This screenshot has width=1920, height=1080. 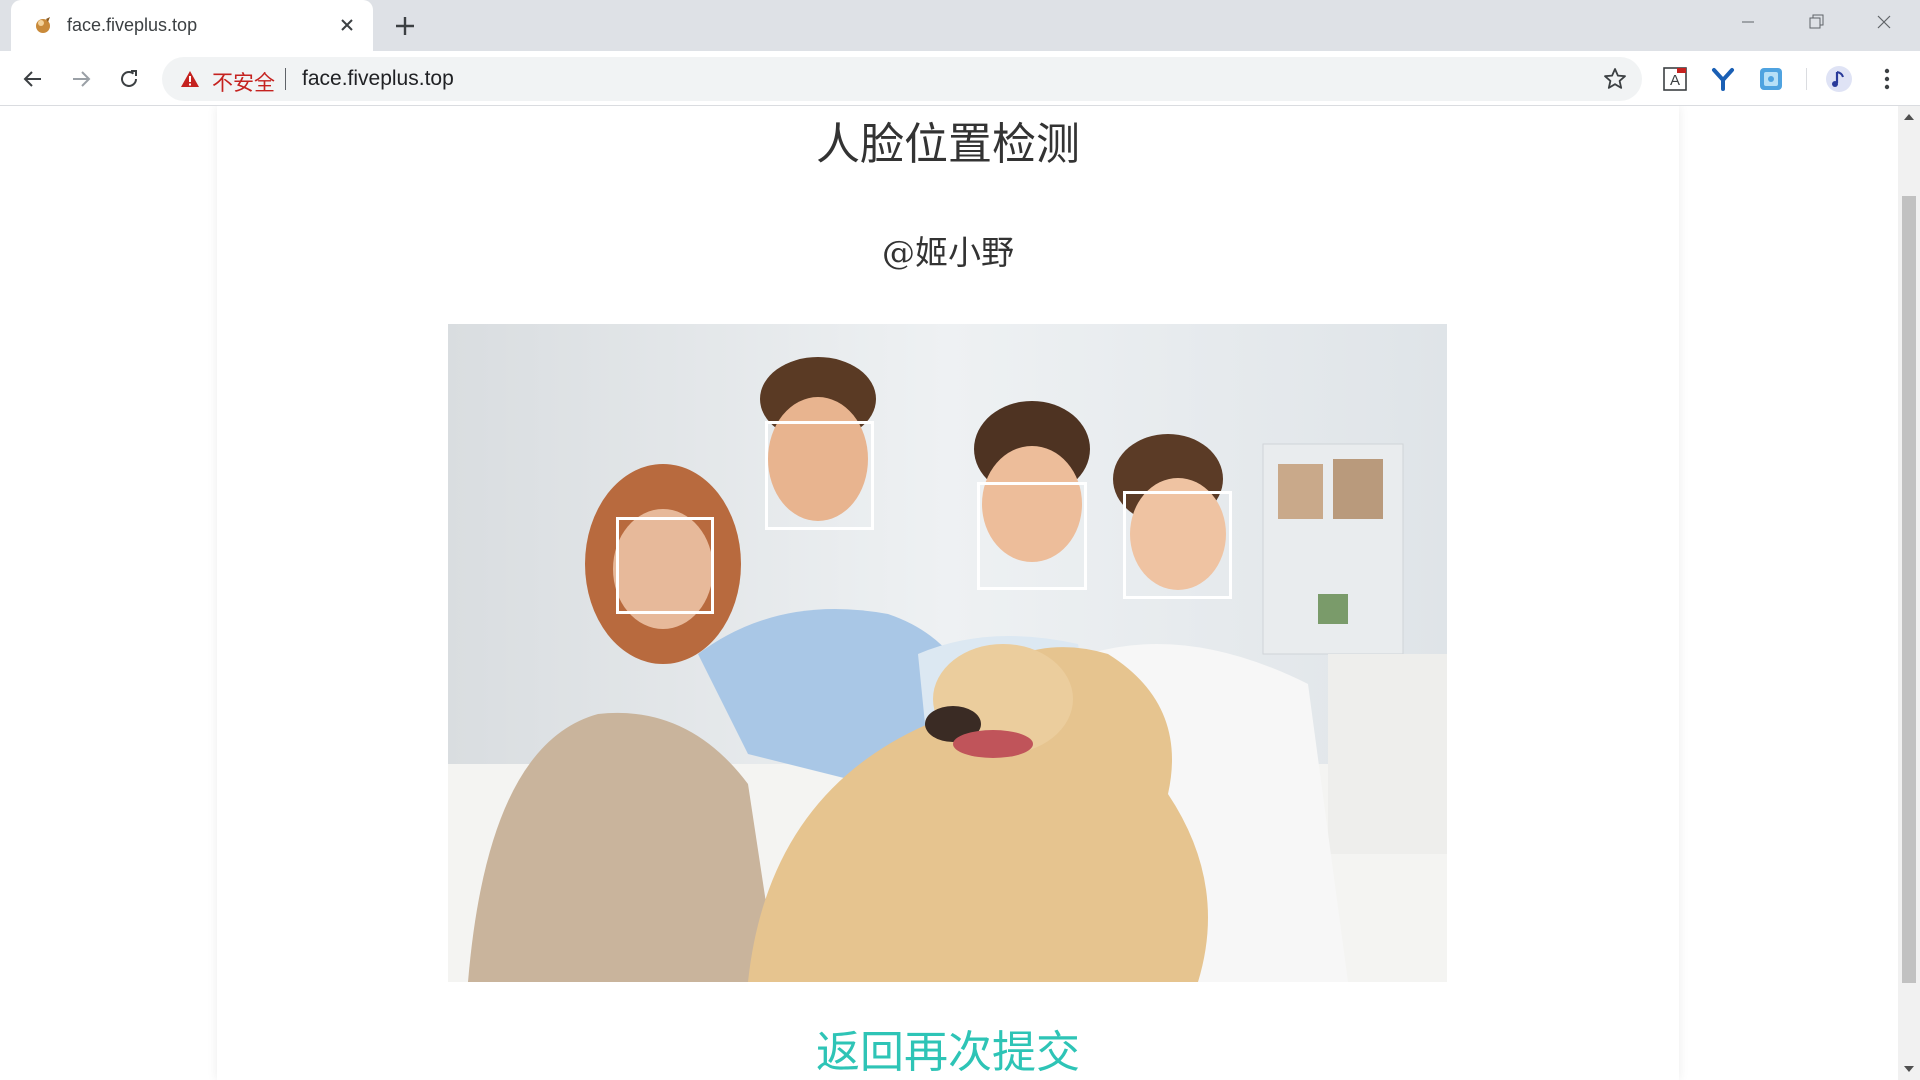 I want to click on browser-toolbar: 不安全 face.fiveplus.top A, so click(x=960, y=78).